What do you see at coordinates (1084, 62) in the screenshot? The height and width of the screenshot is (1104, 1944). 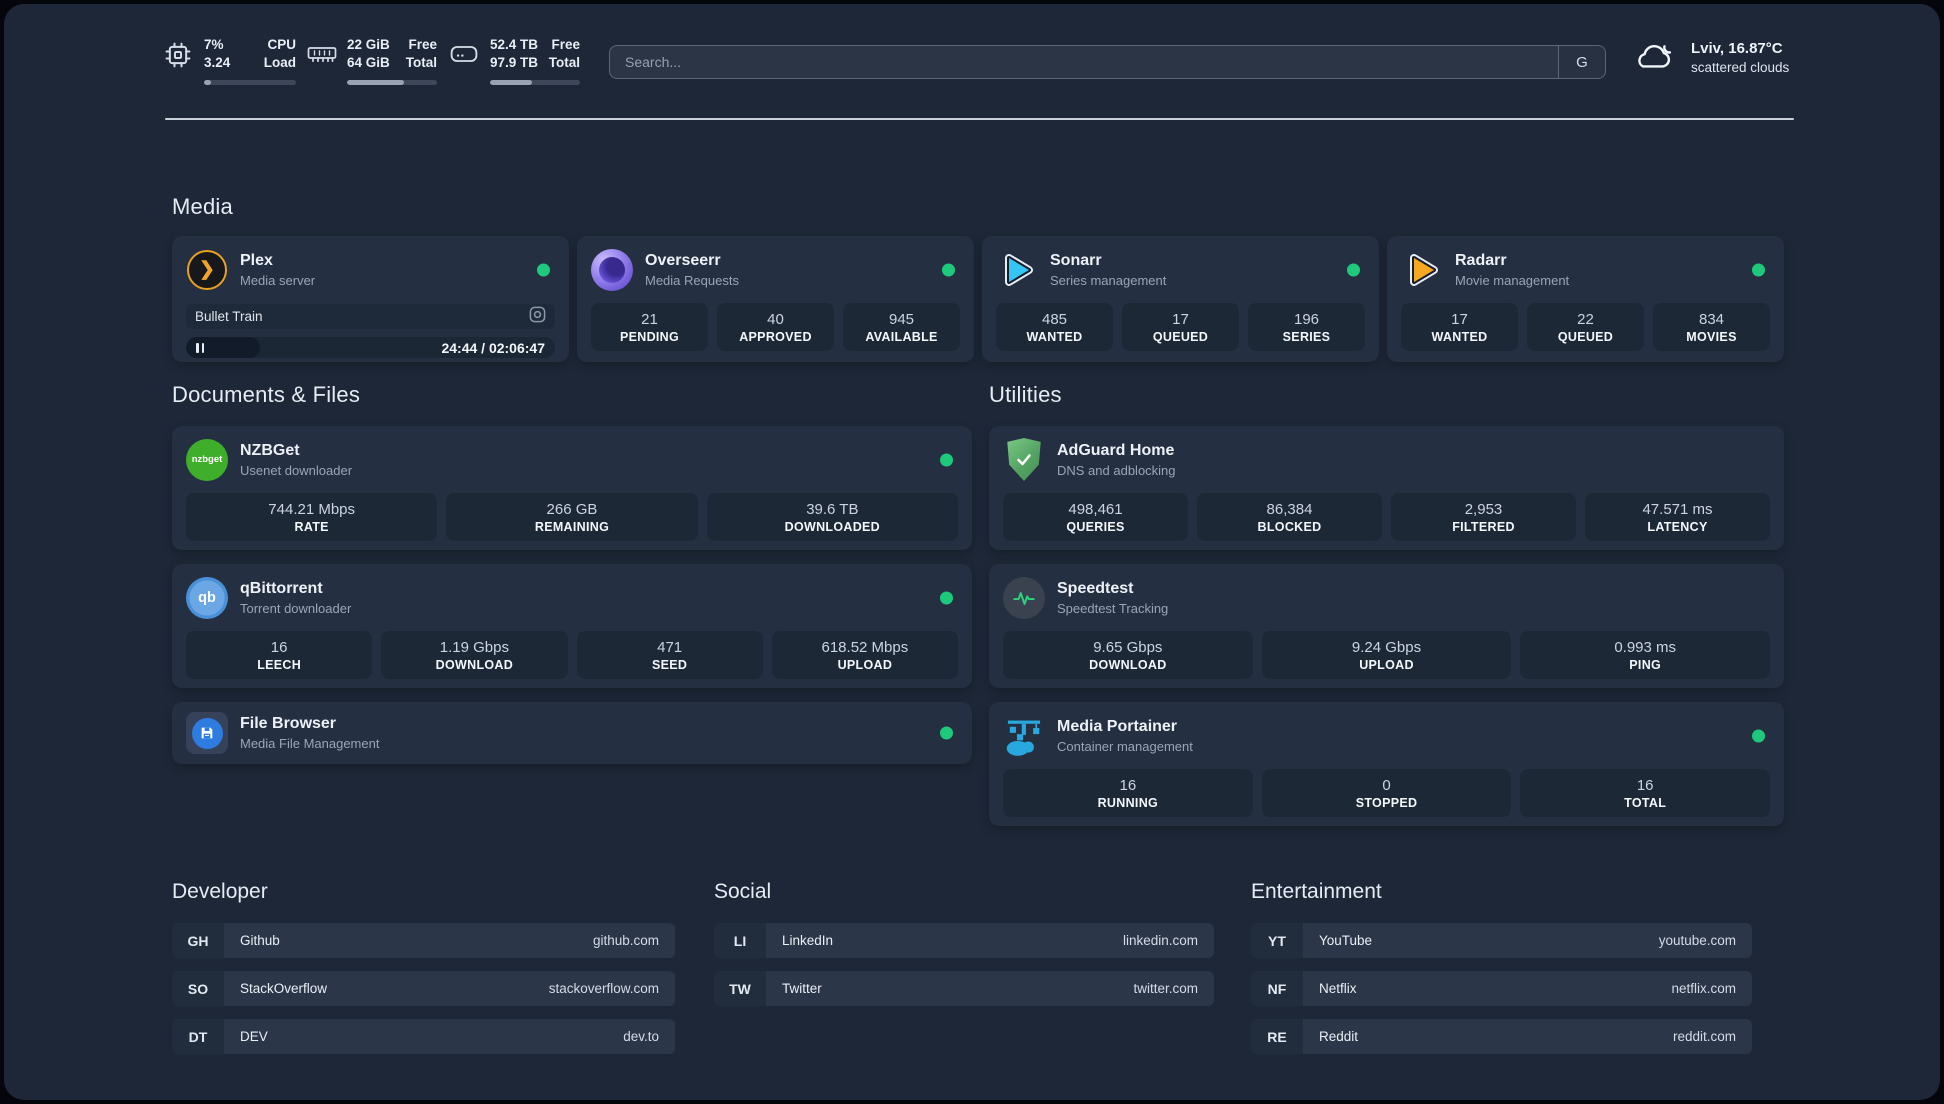 I see `search-input` at bounding box center [1084, 62].